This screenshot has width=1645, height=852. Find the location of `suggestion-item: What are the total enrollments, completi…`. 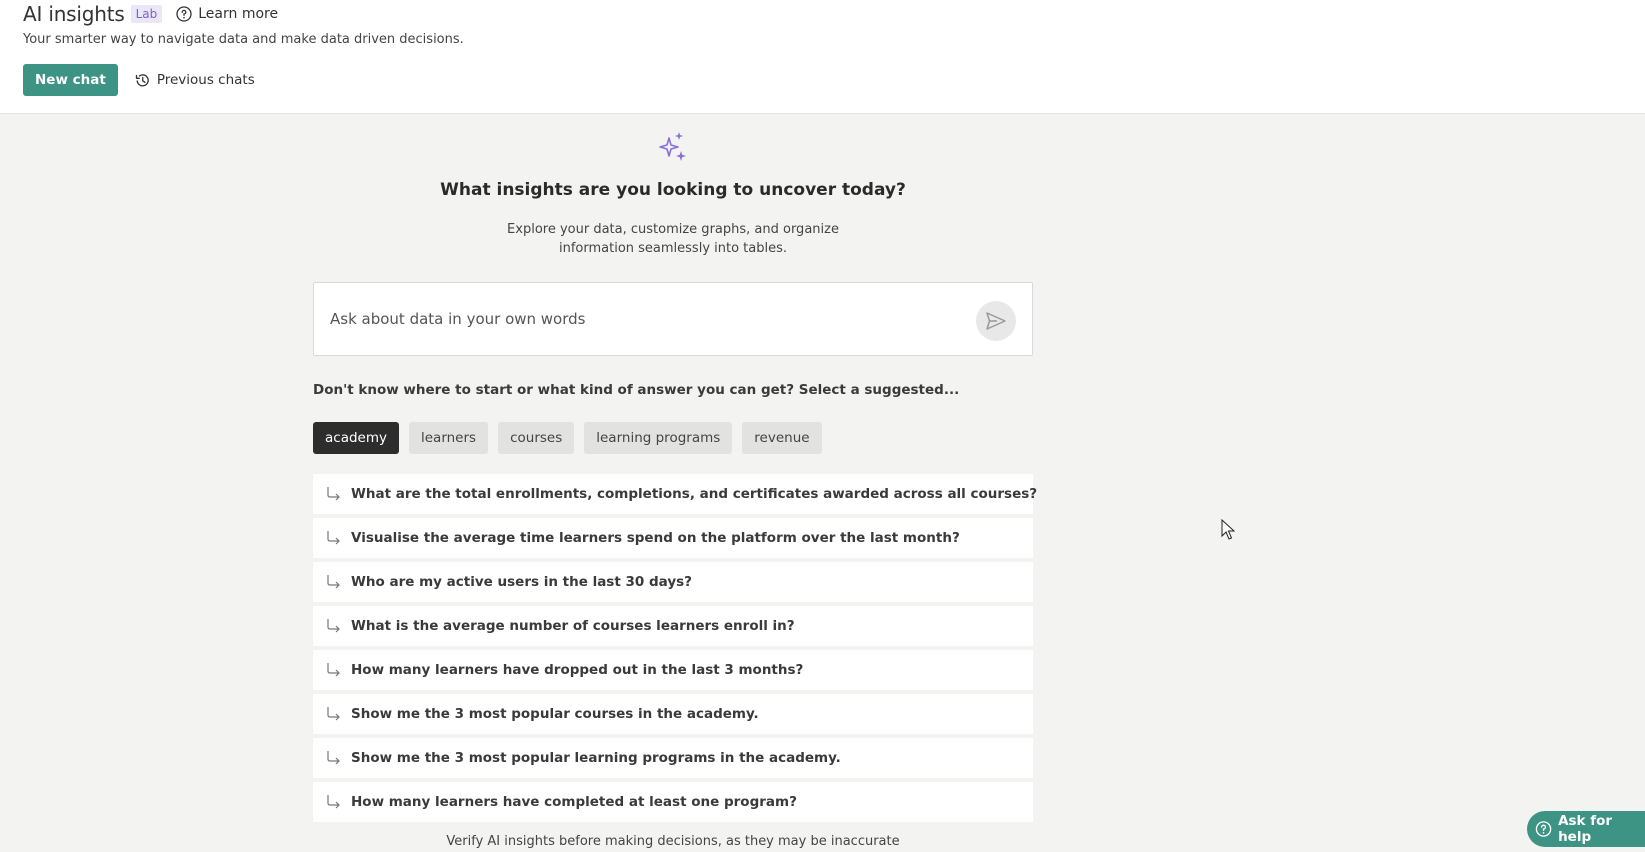

suggestion-item: What are the total enrollments, completi… is located at coordinates (675, 494).